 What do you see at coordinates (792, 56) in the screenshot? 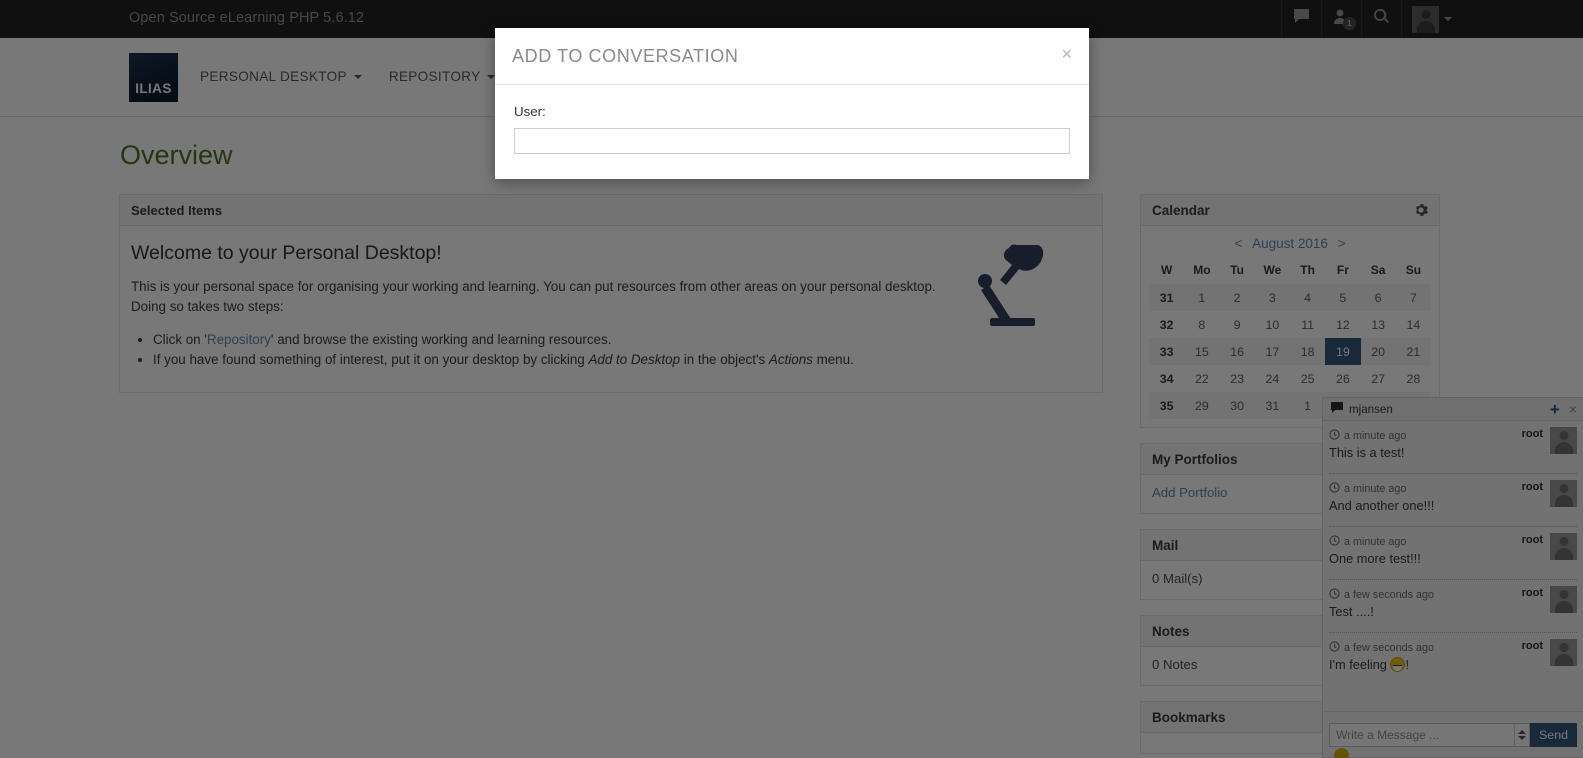
I see `modal-header: ADD TO CONVERSATION ×` at bounding box center [792, 56].